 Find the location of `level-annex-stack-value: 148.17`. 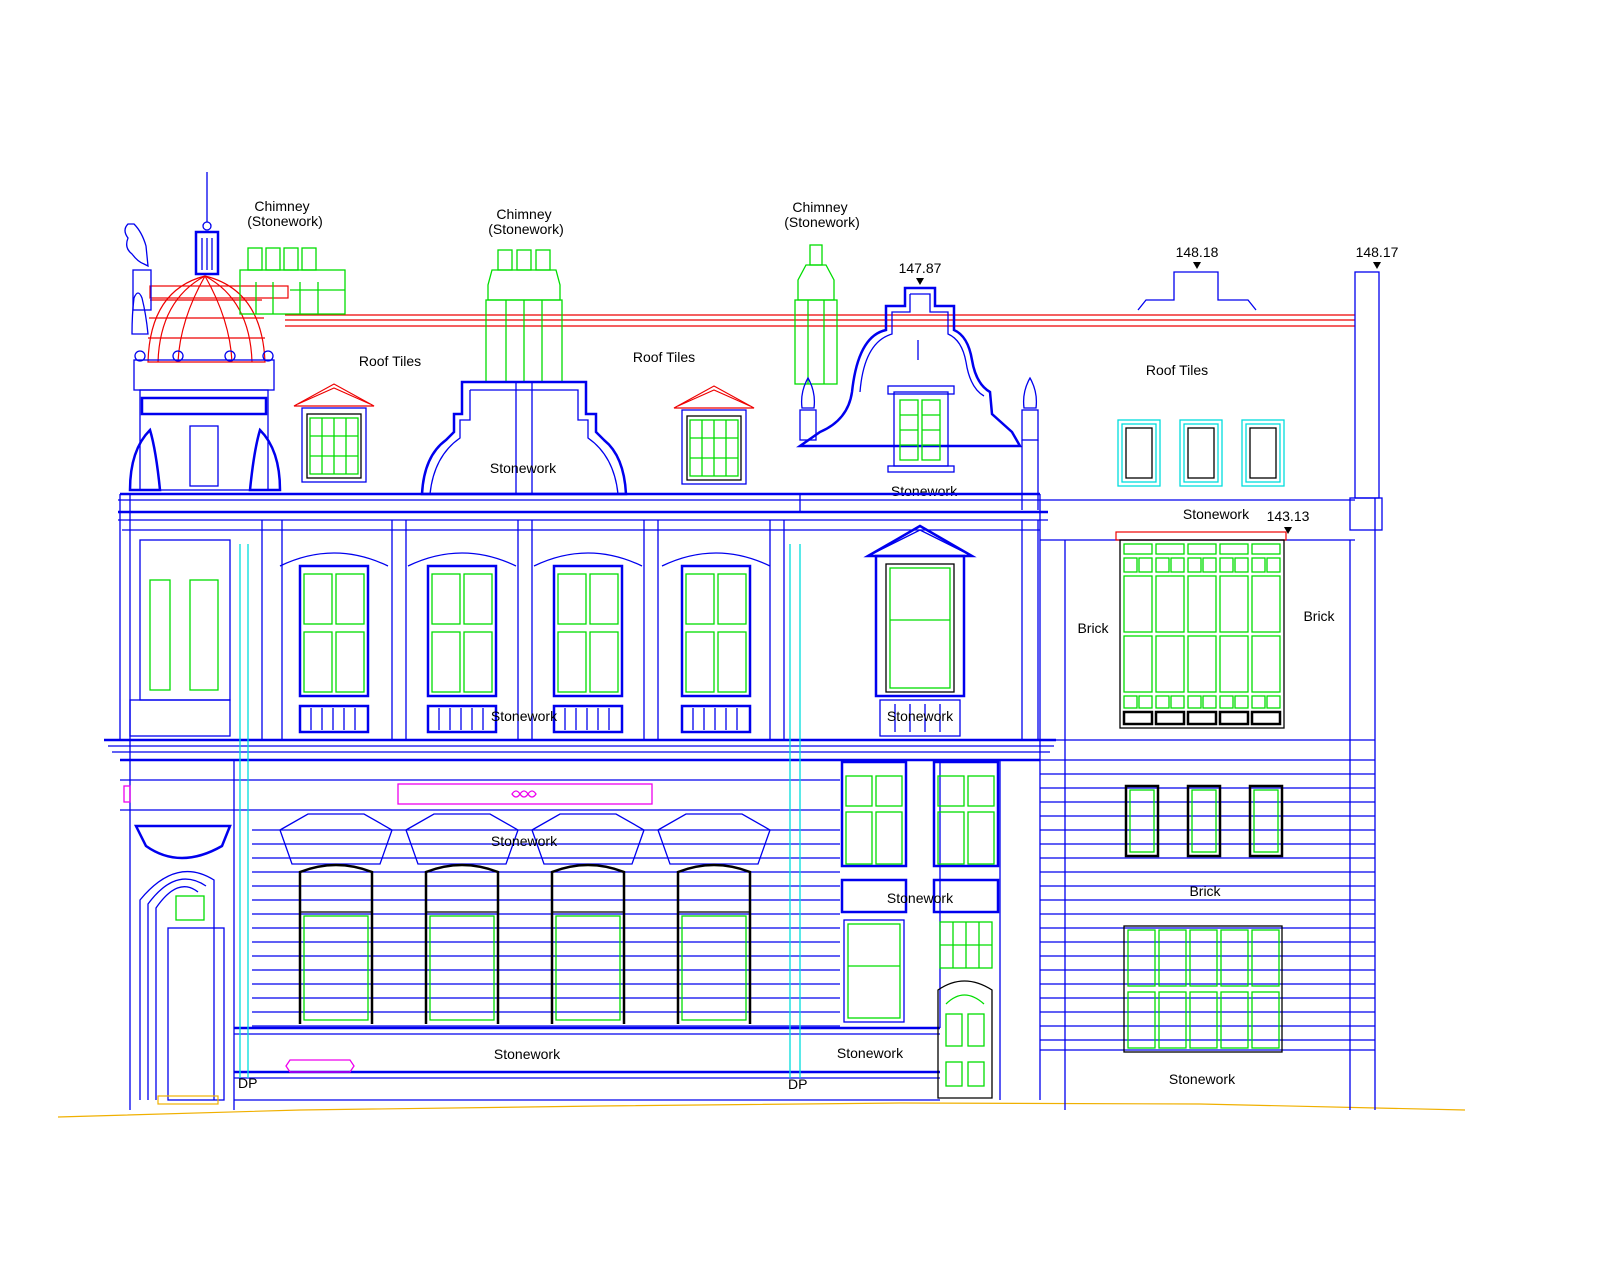

level-annex-stack-value: 148.17 is located at coordinates (1377, 252).